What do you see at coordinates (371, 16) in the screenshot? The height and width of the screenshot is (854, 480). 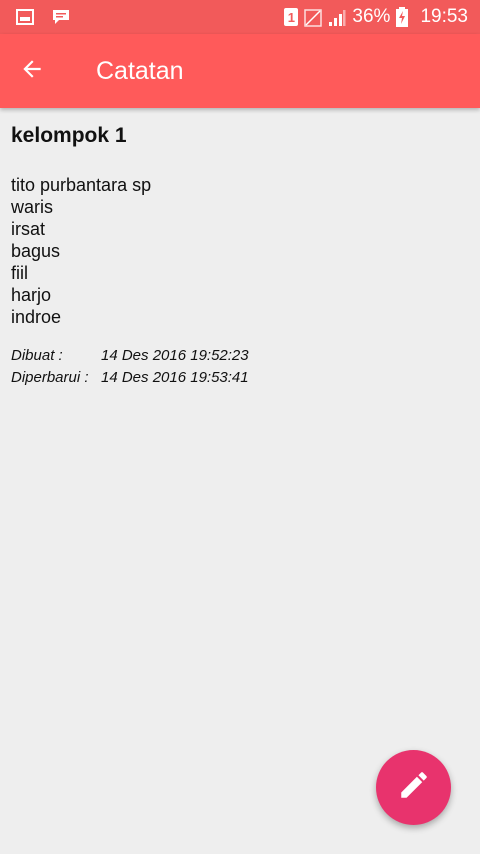 I see `battery-percent: 36%` at bounding box center [371, 16].